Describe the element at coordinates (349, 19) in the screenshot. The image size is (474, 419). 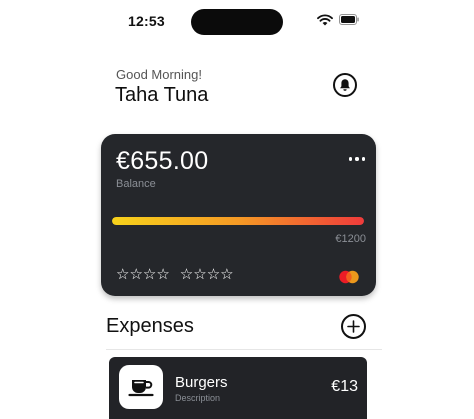
I see `battery-icon` at that location.